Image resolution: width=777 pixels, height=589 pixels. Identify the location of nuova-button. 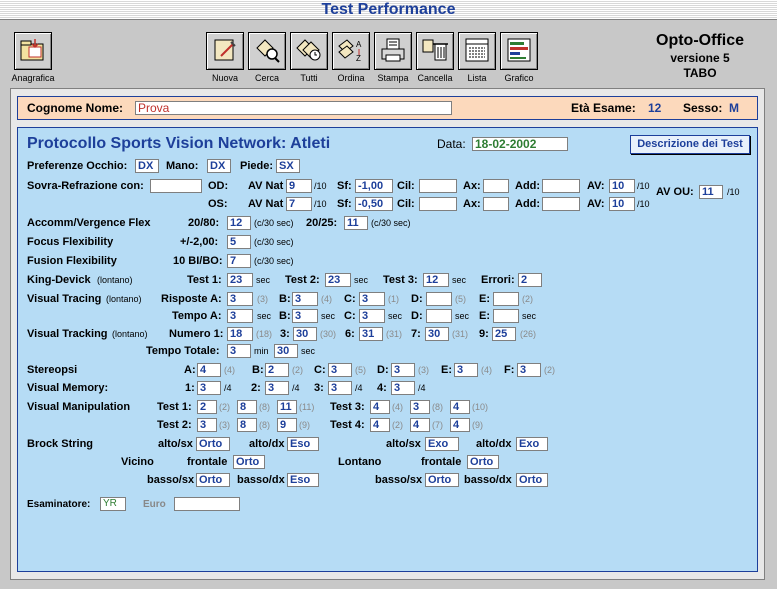
(225, 51).